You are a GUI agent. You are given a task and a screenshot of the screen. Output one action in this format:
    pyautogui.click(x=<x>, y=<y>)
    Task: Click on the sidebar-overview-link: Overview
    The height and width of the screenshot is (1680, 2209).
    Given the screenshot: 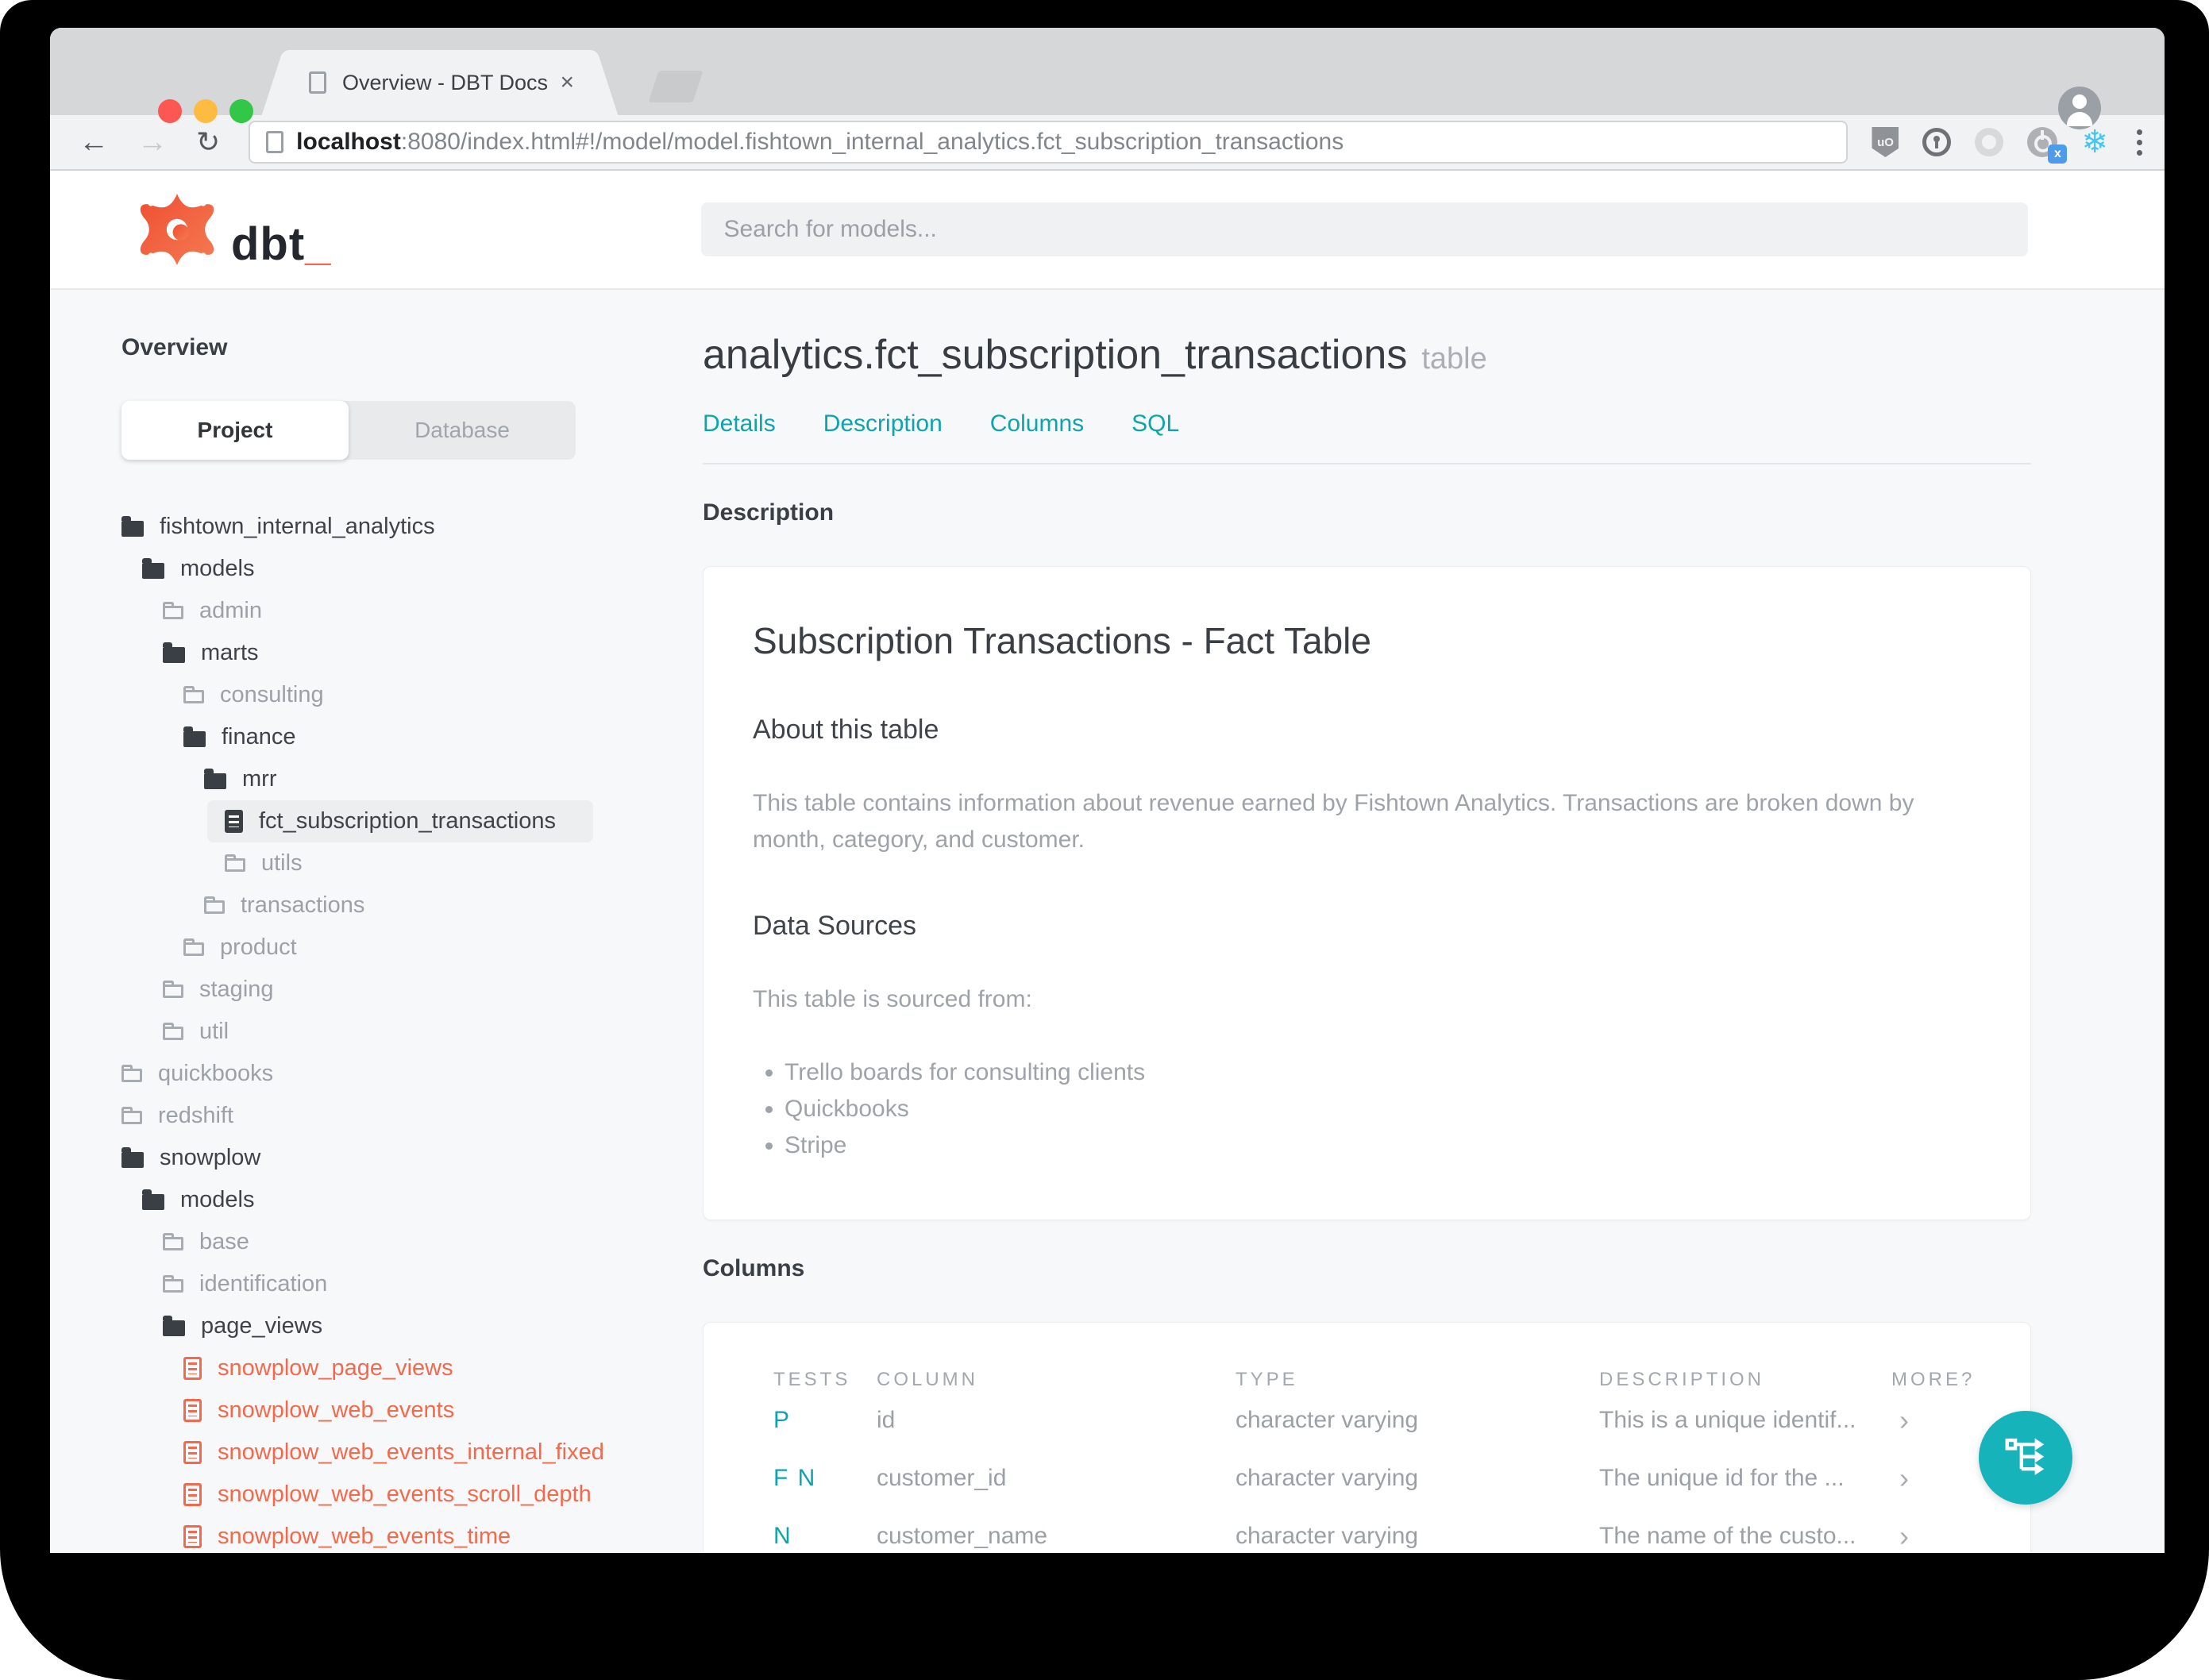 What is the action you would take?
    pyautogui.click(x=412, y=347)
    